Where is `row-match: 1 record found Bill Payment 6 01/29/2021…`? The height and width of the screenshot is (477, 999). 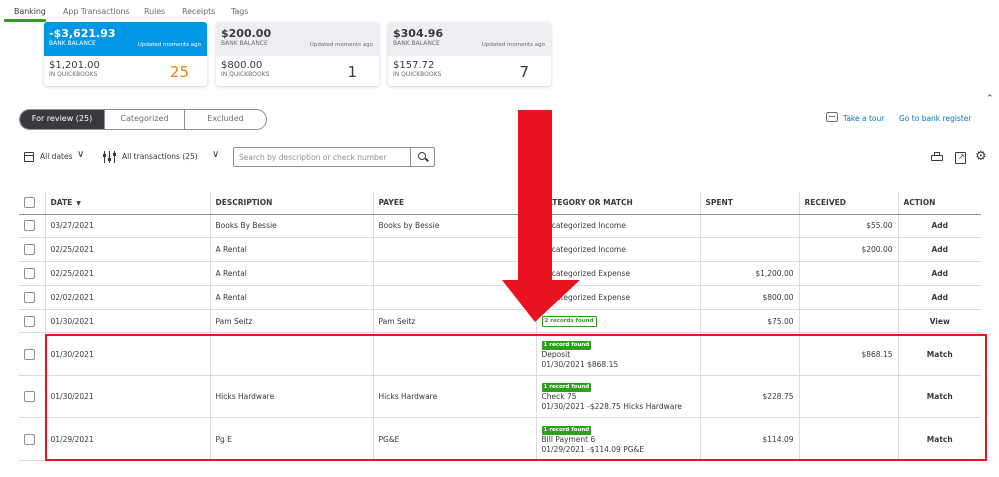 row-match: 1 record found Bill Payment 6 01/29/2021… is located at coordinates (618, 439).